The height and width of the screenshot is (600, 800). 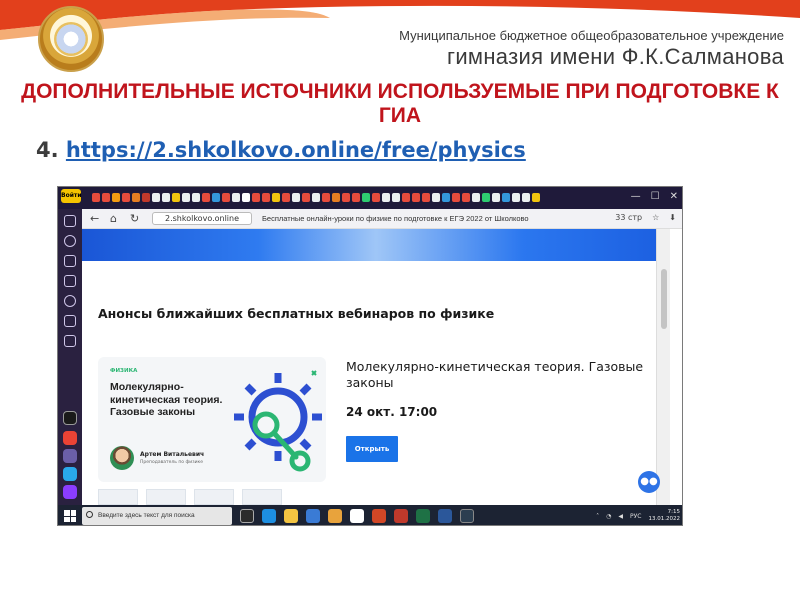 I want to click on windows-start-icon, so click(x=70, y=516).